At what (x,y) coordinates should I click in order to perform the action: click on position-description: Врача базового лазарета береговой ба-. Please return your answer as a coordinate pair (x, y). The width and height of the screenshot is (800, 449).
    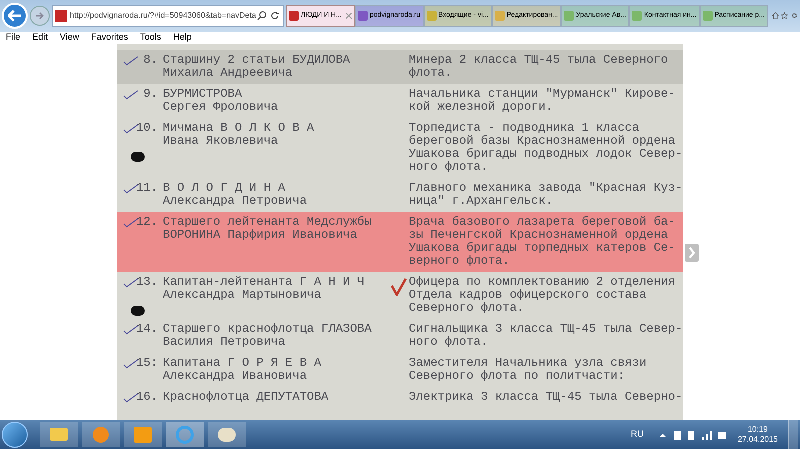
    Looking at the image, I should click on (542, 222).